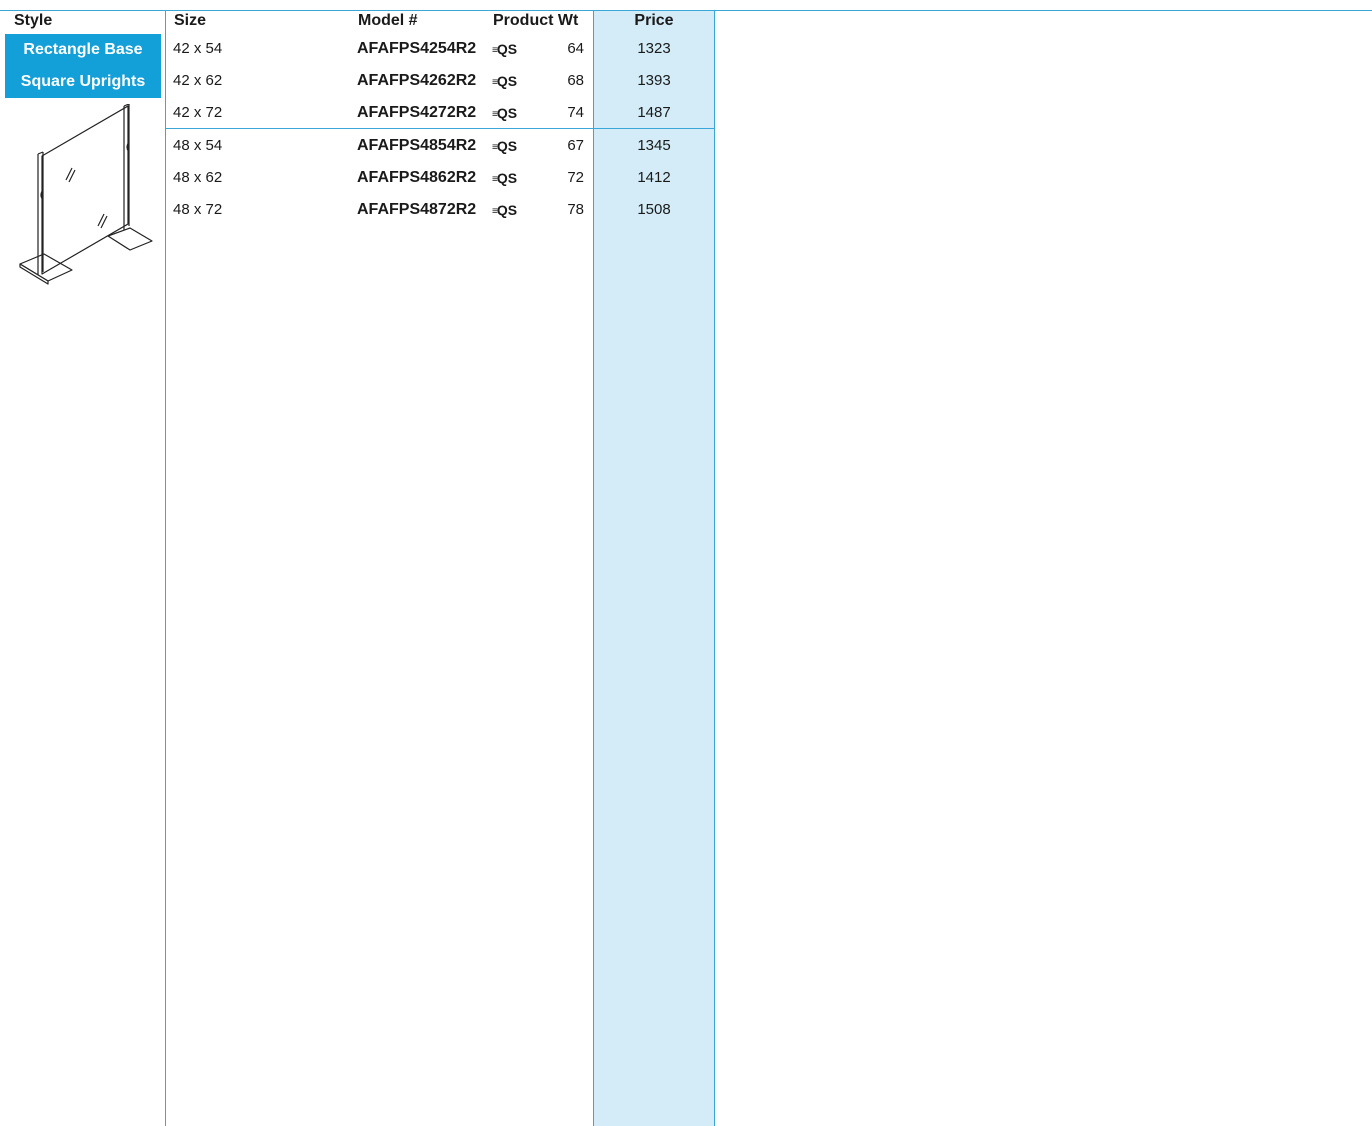 This screenshot has width=1372, height=1126. Describe the element at coordinates (198, 112) in the screenshot. I see `size-cell: 42 x 72` at that location.